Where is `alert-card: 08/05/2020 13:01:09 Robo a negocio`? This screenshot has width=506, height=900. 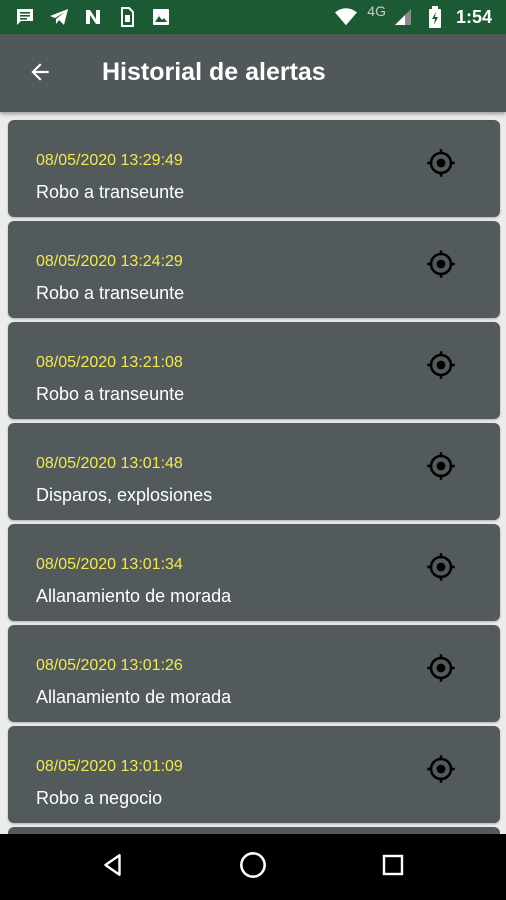 alert-card: 08/05/2020 13:01:09 Robo a negocio is located at coordinates (254, 774).